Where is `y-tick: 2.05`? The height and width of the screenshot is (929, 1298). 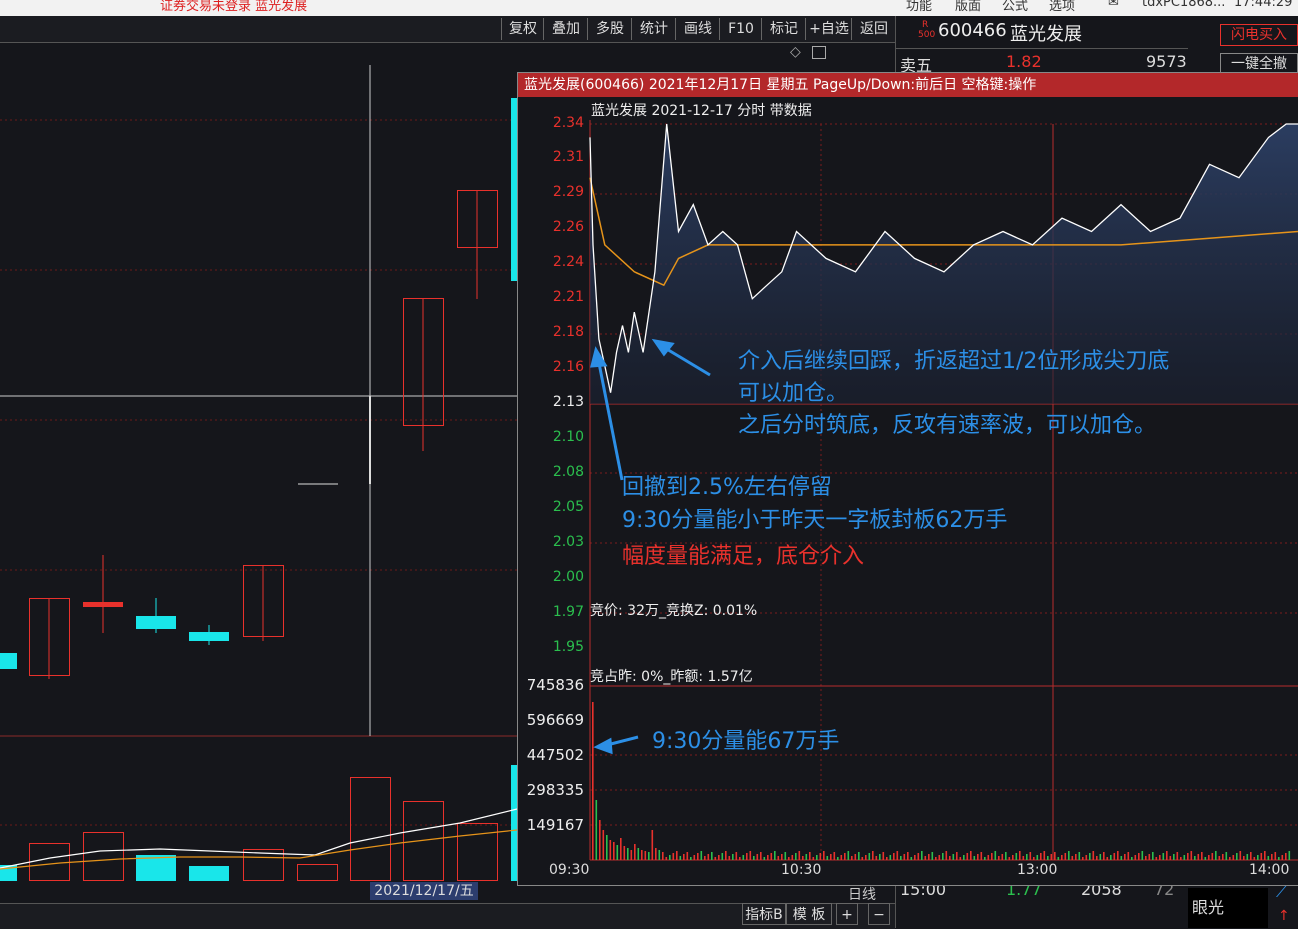 y-tick: 2.05 is located at coordinates (568, 507).